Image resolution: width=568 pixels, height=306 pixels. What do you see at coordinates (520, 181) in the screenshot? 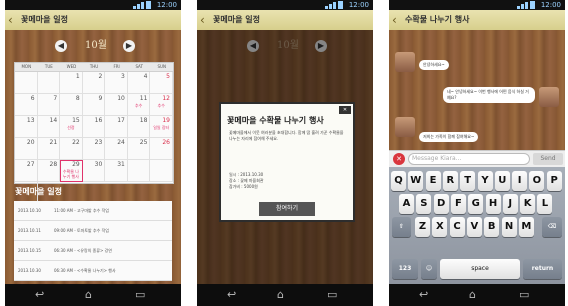
I see `key-i: I` at bounding box center [520, 181].